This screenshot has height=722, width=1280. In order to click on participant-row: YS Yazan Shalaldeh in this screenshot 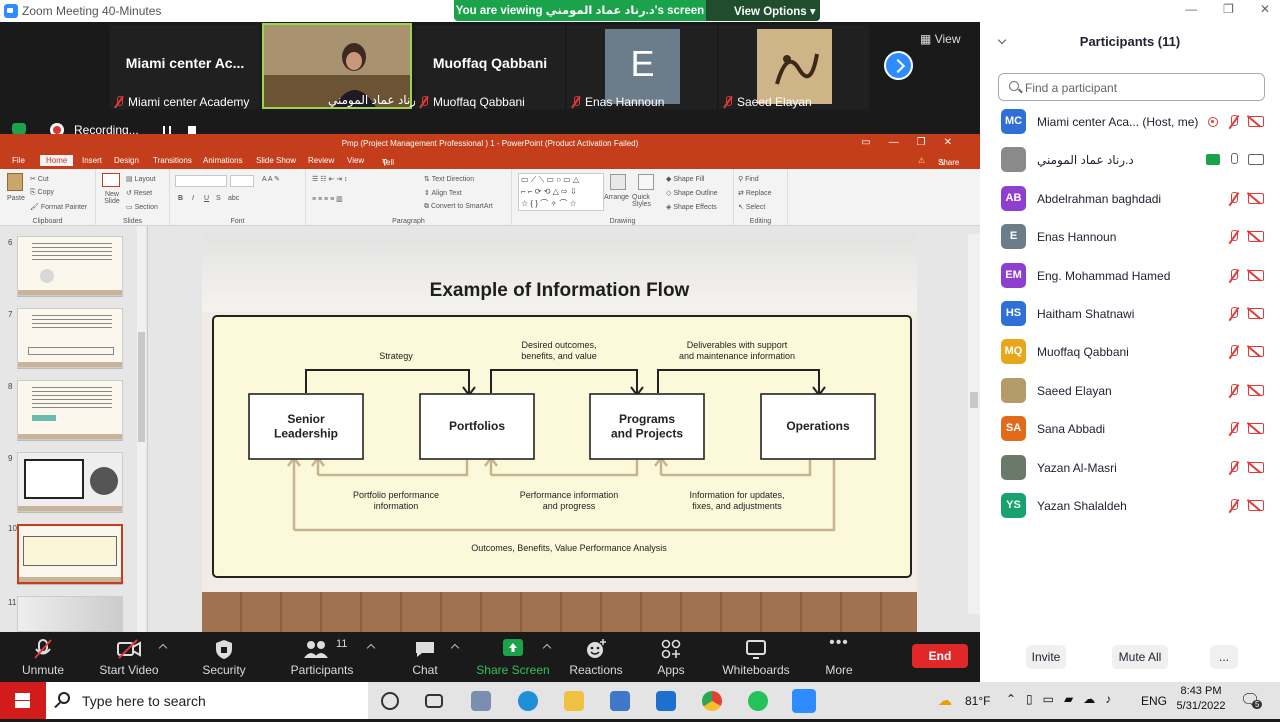, I will do `click(1130, 507)`.